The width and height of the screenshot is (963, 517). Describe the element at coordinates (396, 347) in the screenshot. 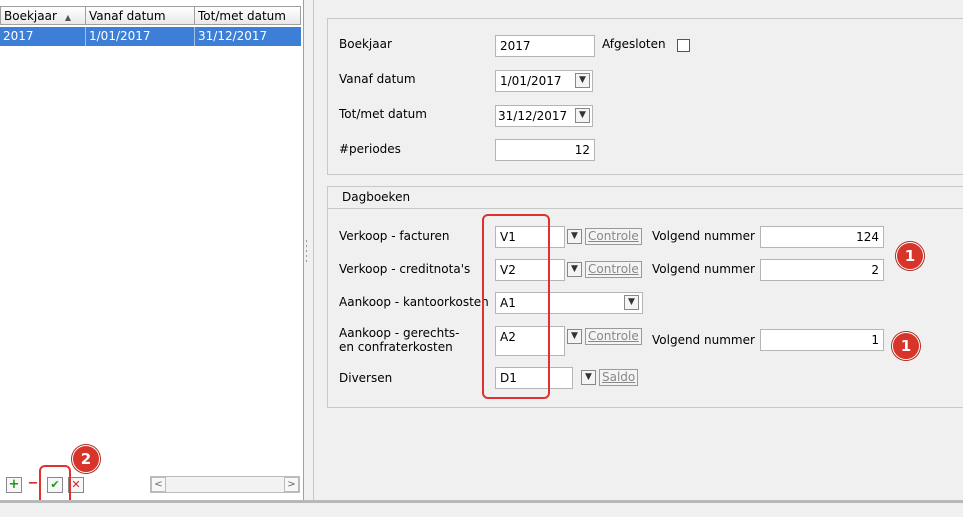

I see `label-line: en confraterkosten` at that location.